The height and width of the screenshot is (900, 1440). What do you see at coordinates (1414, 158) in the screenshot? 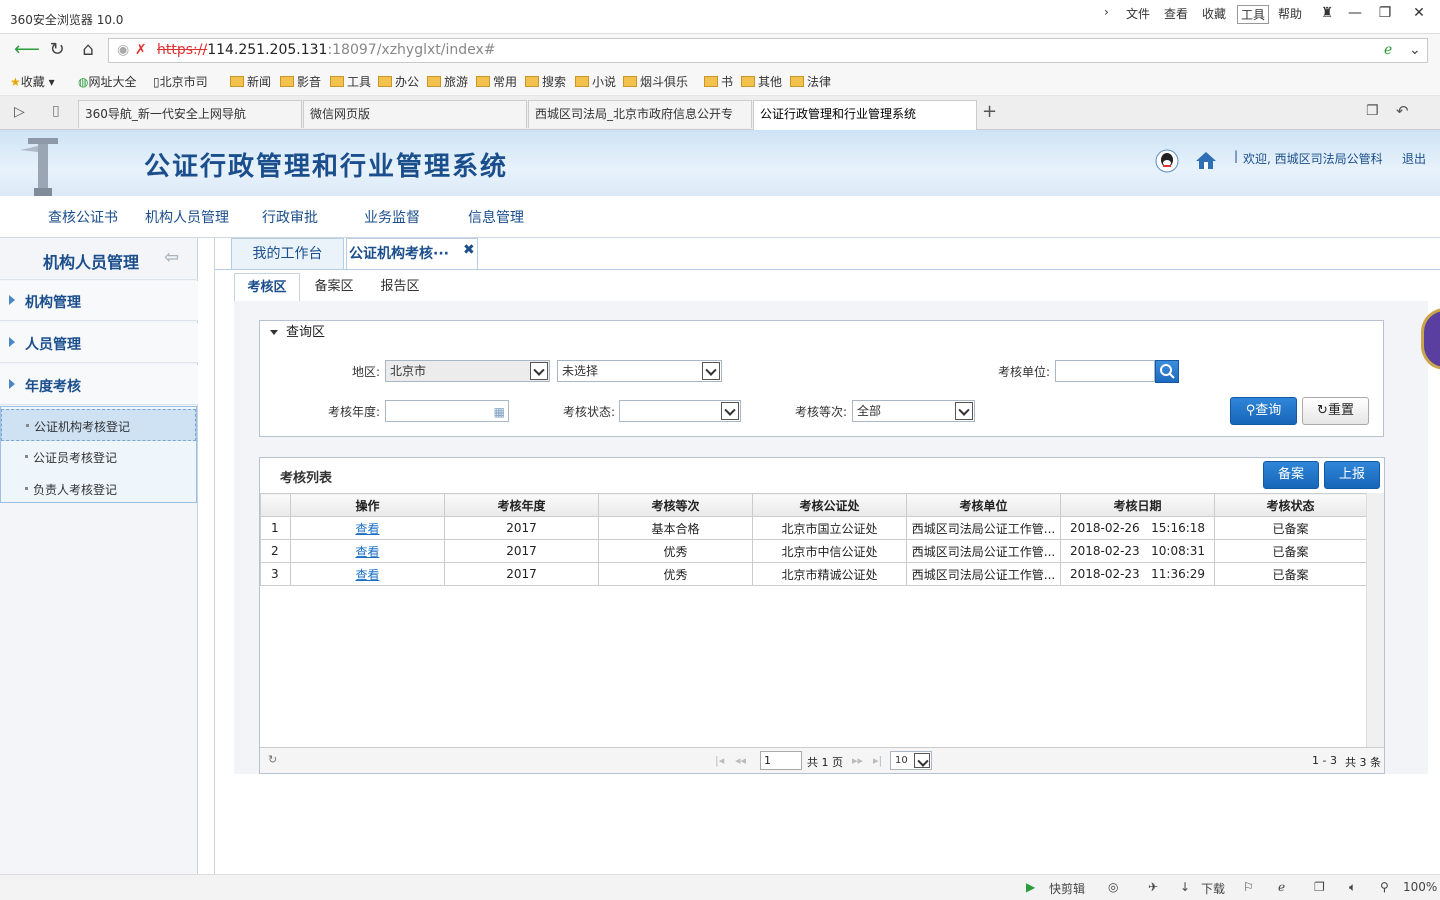
I see `logout-link: 退出` at bounding box center [1414, 158].